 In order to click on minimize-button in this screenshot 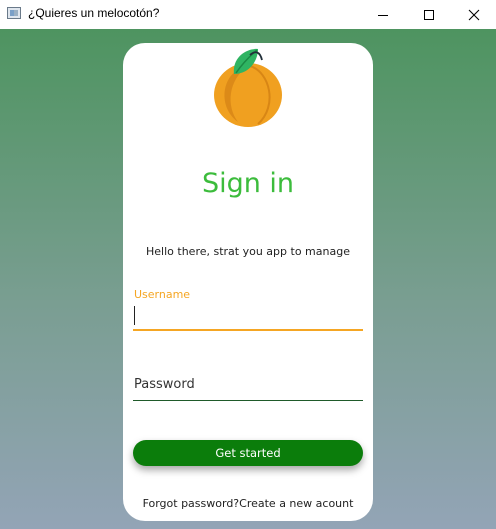, I will do `click(383, 14)`.